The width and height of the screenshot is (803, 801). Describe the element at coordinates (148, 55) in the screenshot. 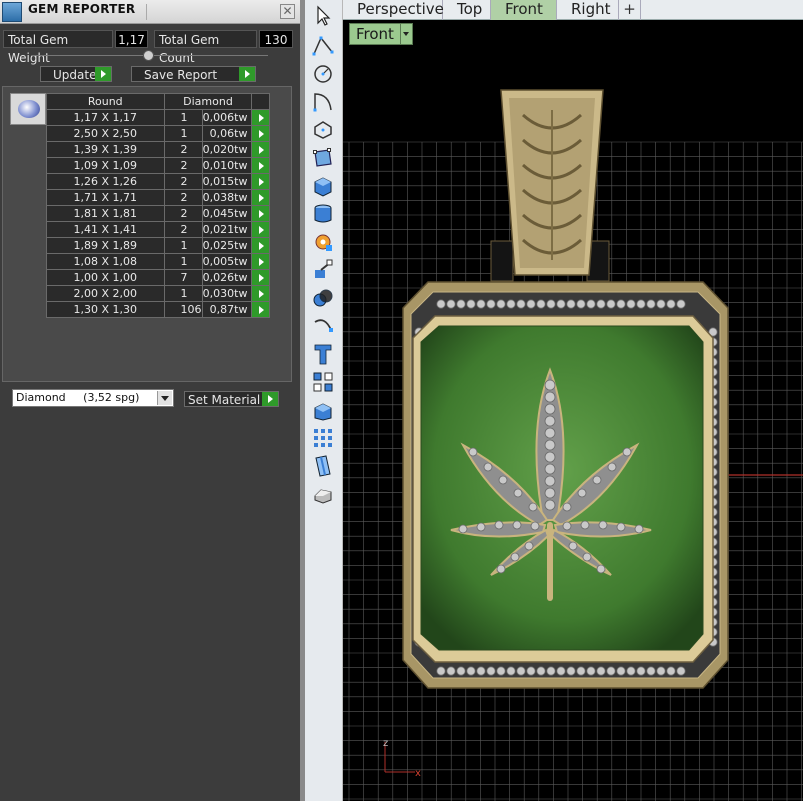

I see `panel-slider-handle` at that location.